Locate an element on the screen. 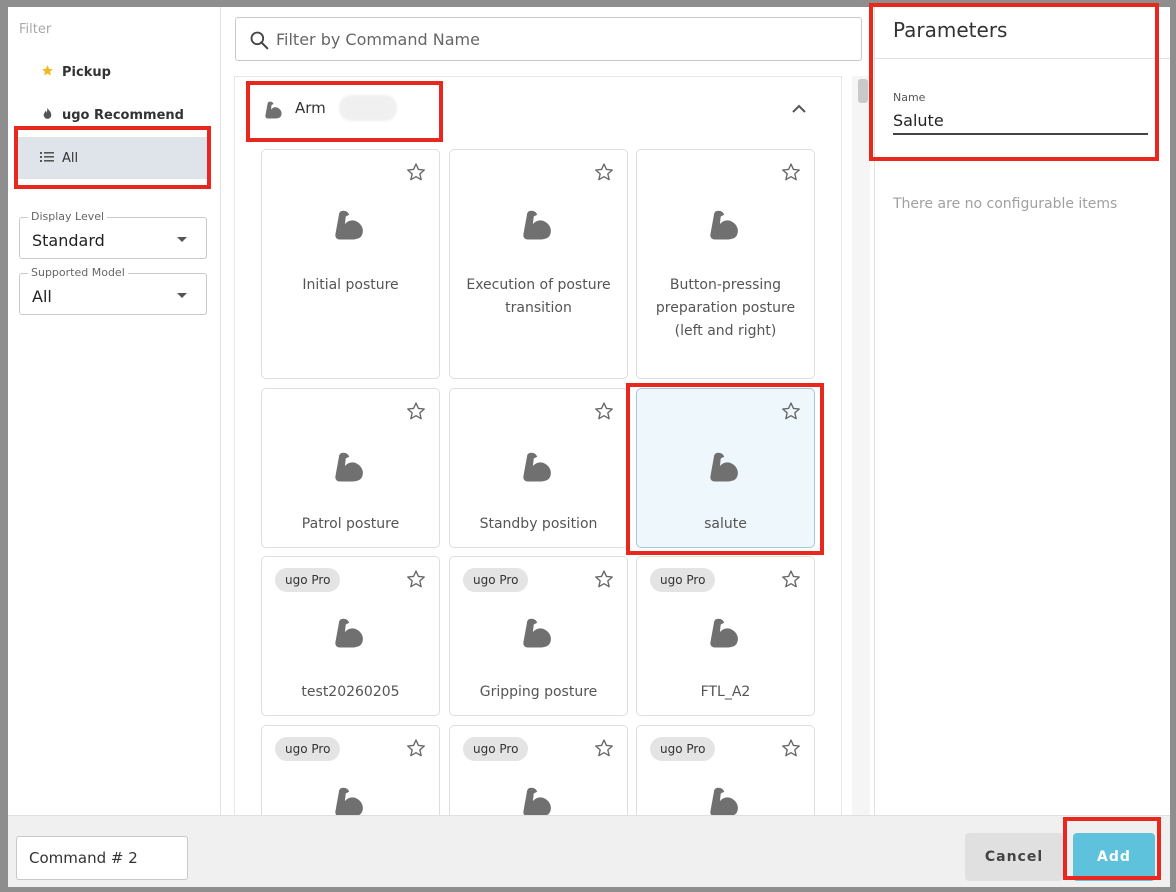 The width and height of the screenshot is (1176, 892). command-card: Patrol posture is located at coordinates (350, 468).